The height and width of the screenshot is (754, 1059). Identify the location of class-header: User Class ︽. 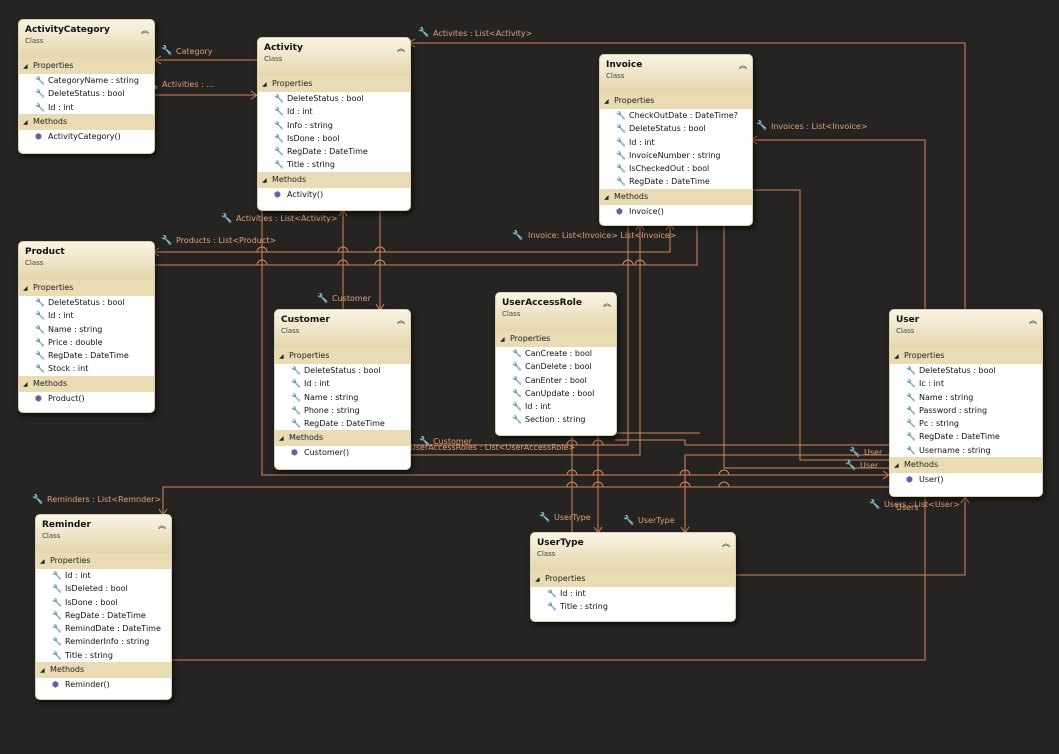
(966, 329).